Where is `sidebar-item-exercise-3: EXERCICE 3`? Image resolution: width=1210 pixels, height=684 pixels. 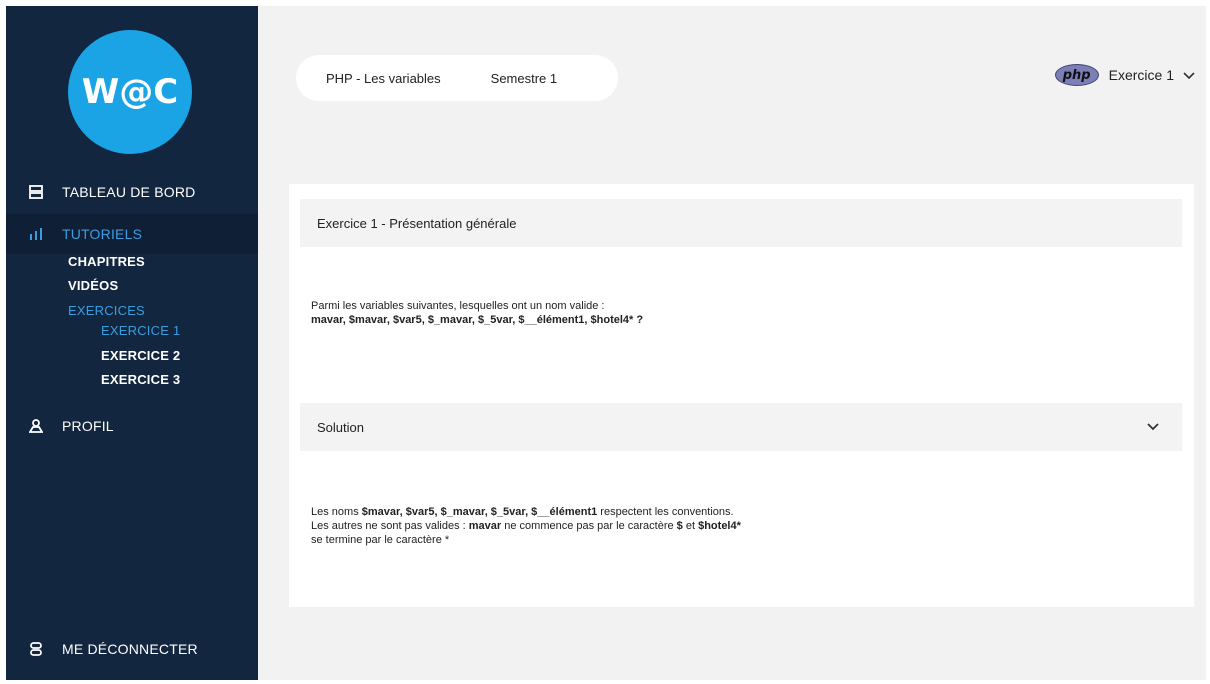
sidebar-item-exercise-3: EXERCICE 3 is located at coordinates (140, 379).